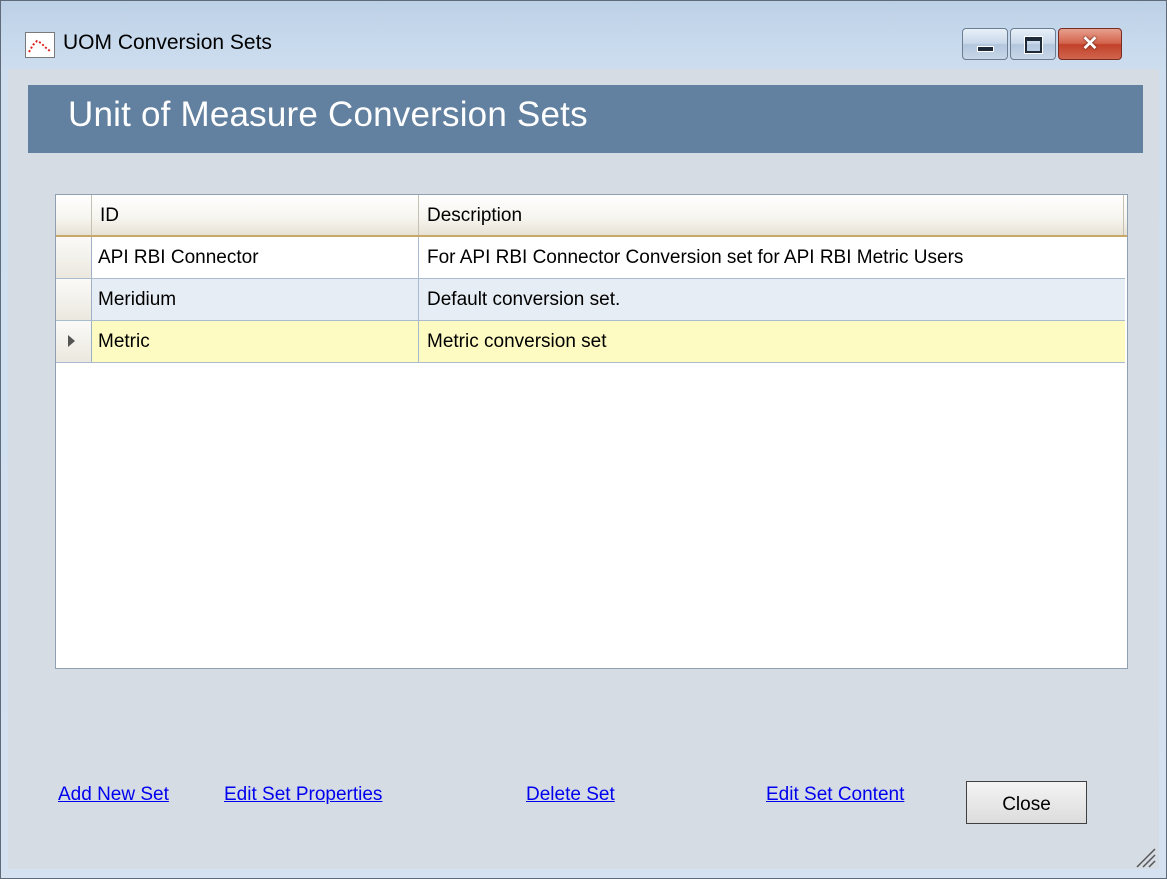  Describe the element at coordinates (303, 795) in the screenshot. I see `edit-set-properties-link: Edit Set Properties` at that location.